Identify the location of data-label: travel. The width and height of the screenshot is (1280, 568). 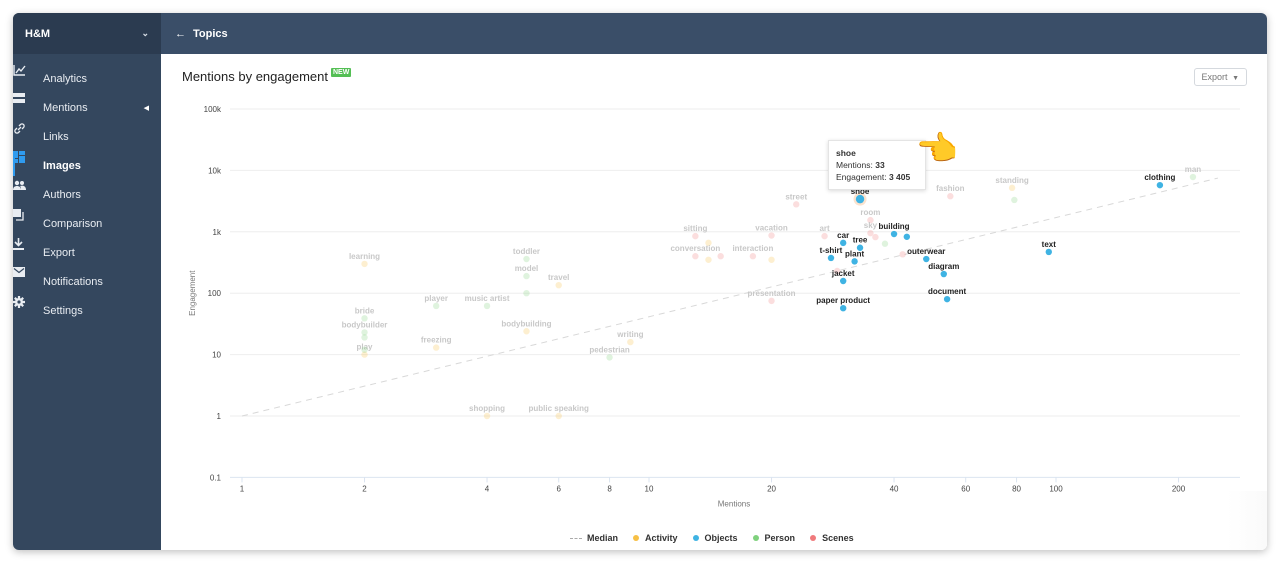
(558, 277).